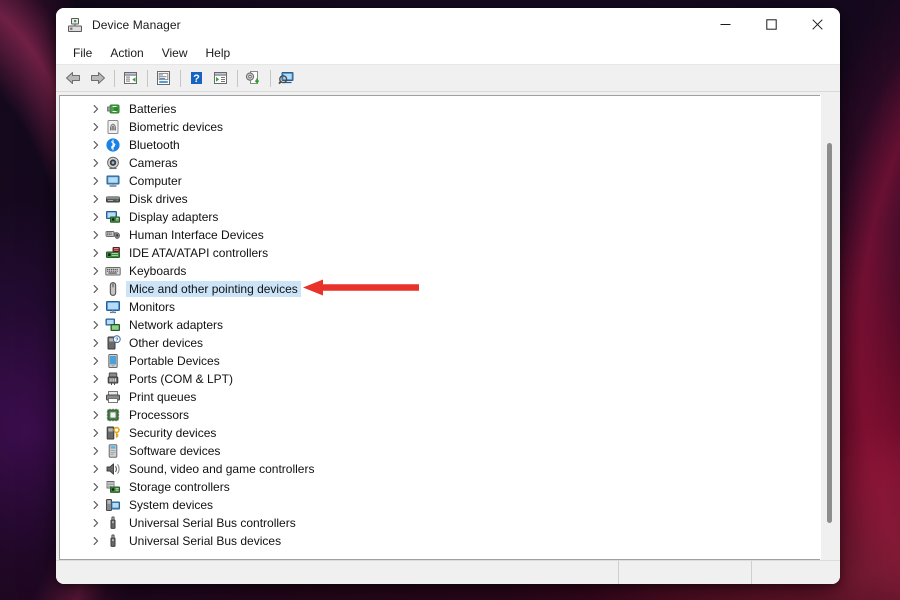 This screenshot has width=900, height=600. Describe the element at coordinates (448, 24) in the screenshot. I see `title-bar: Device Manager` at that location.